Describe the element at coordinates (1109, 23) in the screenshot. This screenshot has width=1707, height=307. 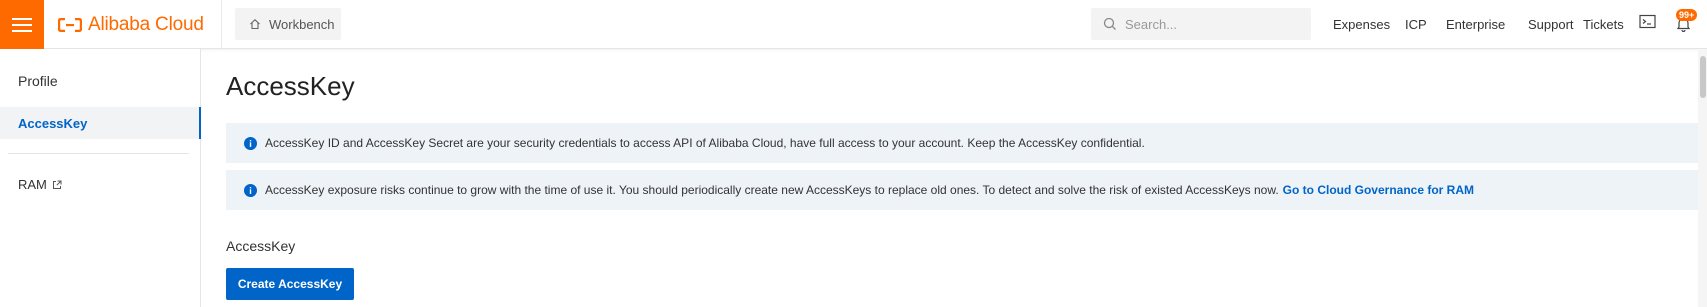
I see `search-icon` at that location.